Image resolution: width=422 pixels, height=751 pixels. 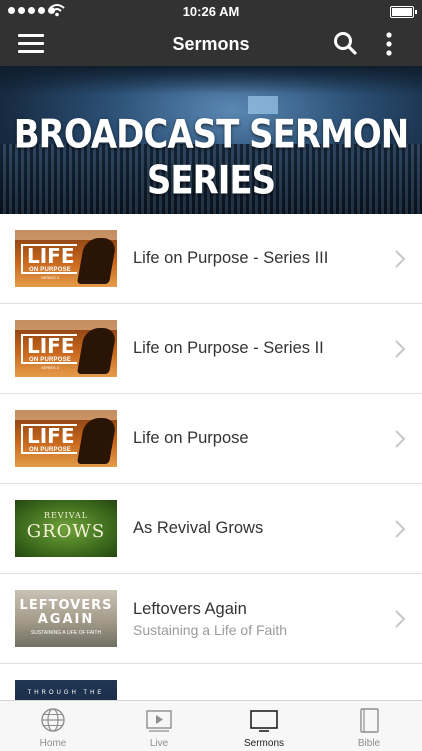 What do you see at coordinates (228, 348) in the screenshot?
I see `series-title: Life on Purpose - Series II` at bounding box center [228, 348].